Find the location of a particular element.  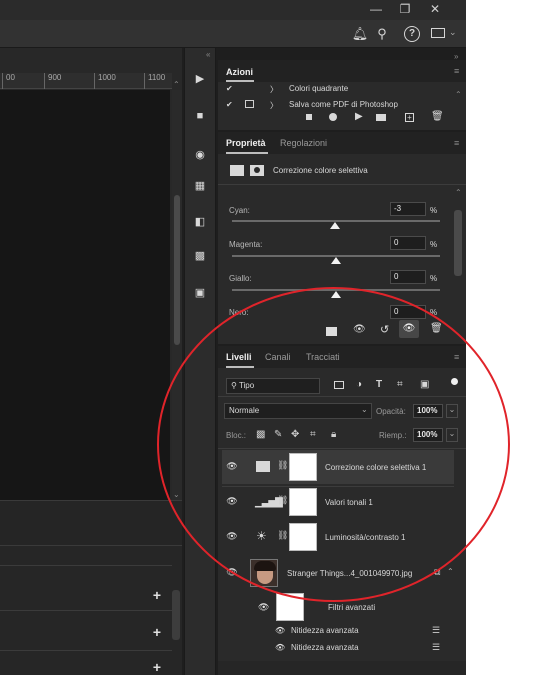

layer-name: Valori tonali 1 is located at coordinates (349, 502).